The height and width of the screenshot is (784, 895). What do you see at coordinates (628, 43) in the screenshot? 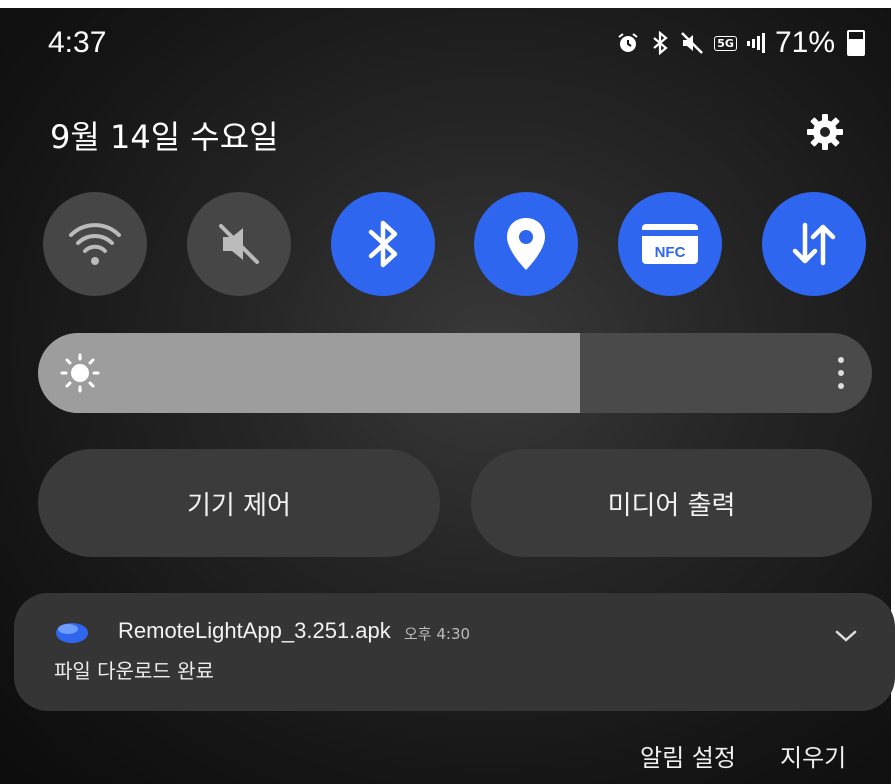
I see `alarm-icon` at bounding box center [628, 43].